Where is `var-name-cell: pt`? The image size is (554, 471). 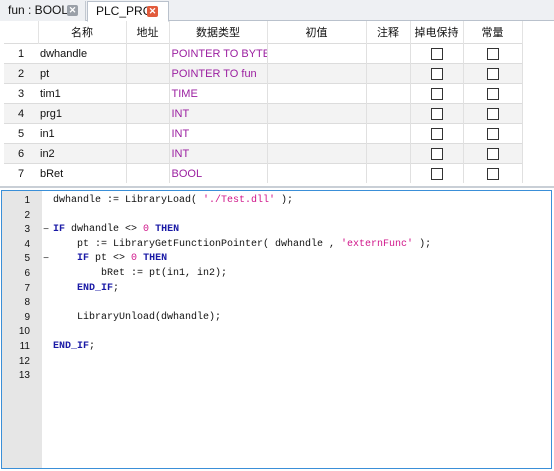
var-name-cell: pt is located at coordinates (82, 73).